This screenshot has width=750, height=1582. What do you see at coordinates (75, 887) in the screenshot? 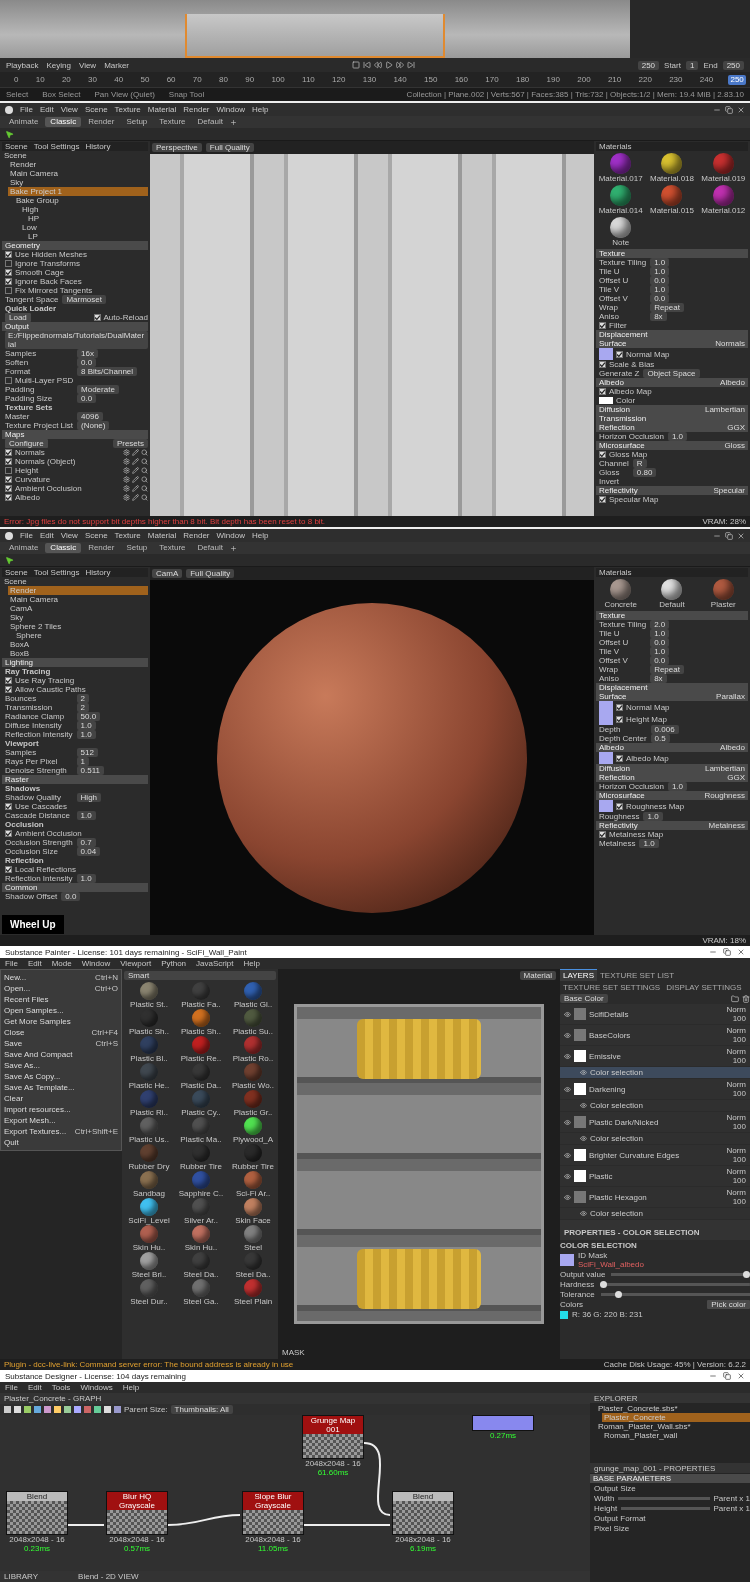
I see `section-header: Common` at bounding box center [75, 887].